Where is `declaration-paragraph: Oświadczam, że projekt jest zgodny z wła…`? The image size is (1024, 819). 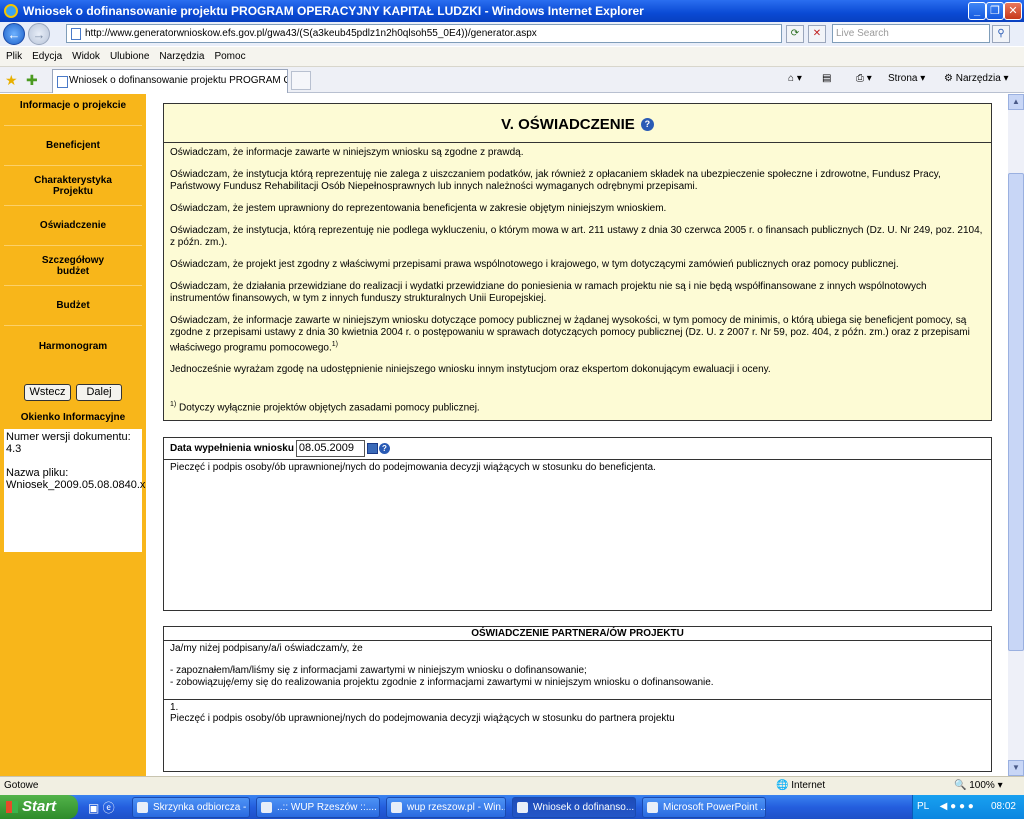
declaration-paragraph: Oświadczam, że projekt jest zgodny z wła… is located at coordinates (534, 264).